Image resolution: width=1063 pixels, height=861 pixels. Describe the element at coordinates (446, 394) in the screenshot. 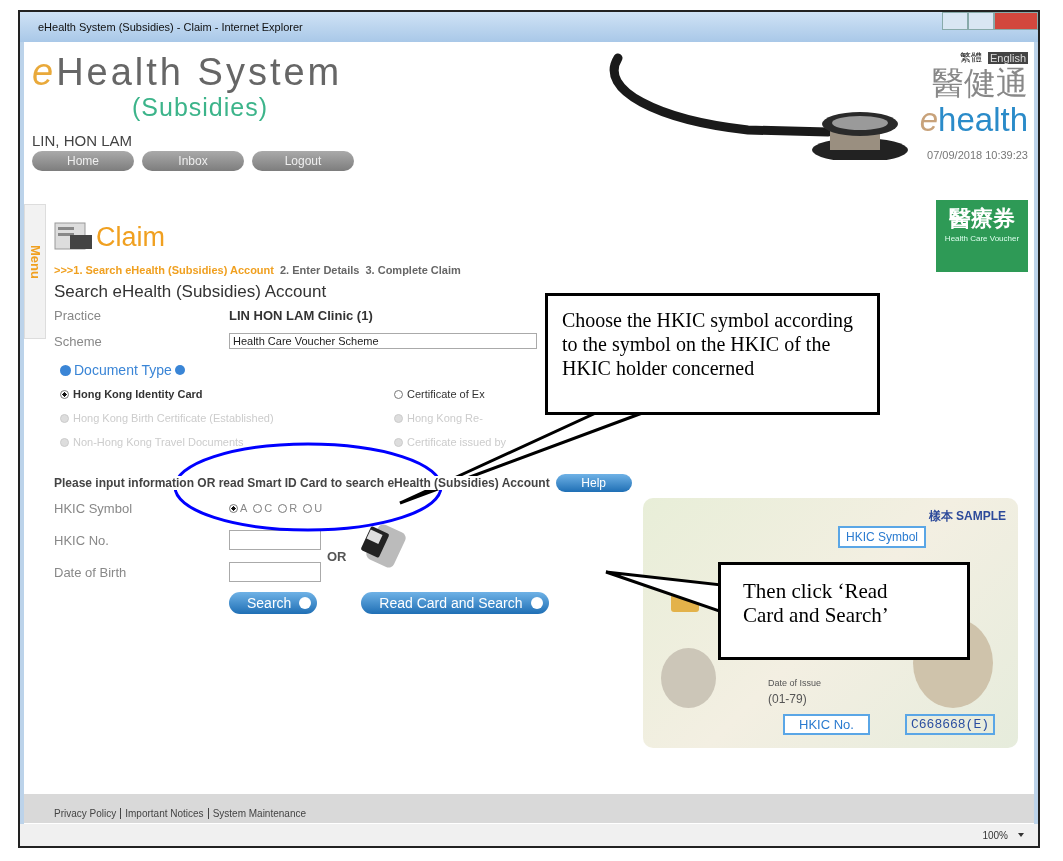

I see `radio-label: Certificate of Ex` at that location.